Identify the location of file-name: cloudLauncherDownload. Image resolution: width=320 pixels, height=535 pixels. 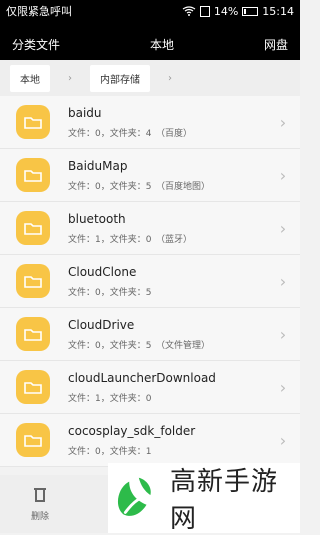
(142, 377).